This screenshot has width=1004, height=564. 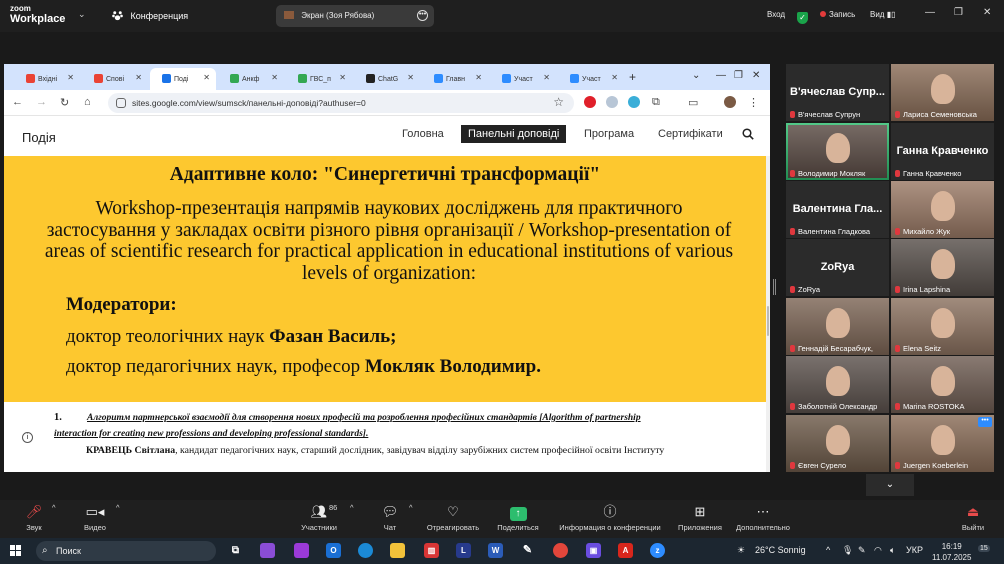 What do you see at coordinates (183, 79) in the screenshot?
I see `browser-tab: Поді ✕` at bounding box center [183, 79].